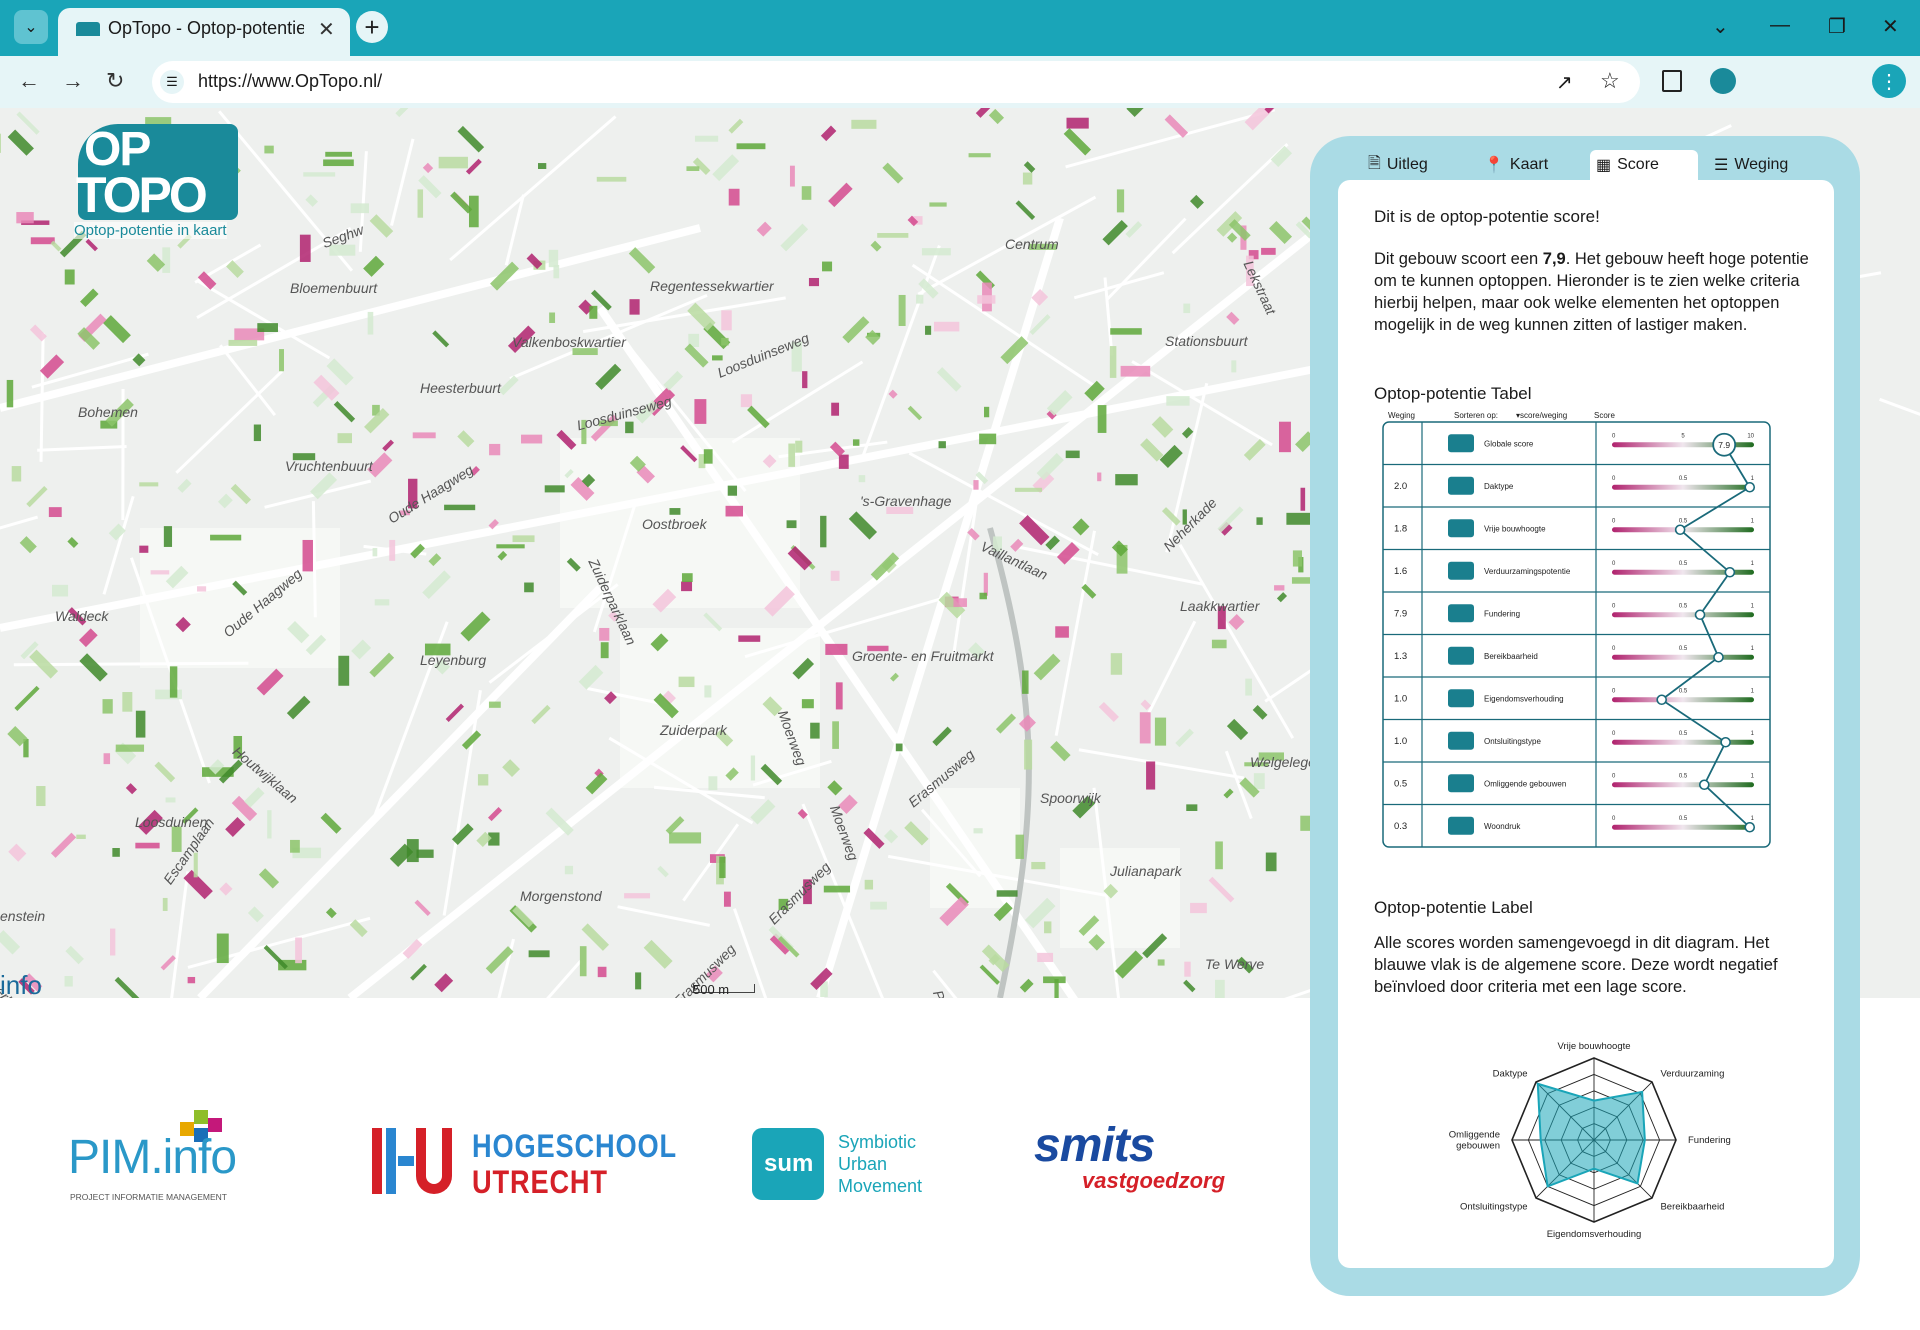 Image resolution: width=1920 pixels, height=1330 pixels. Describe the element at coordinates (115, 81) in the screenshot. I see `reload-icon: ↻` at that location.